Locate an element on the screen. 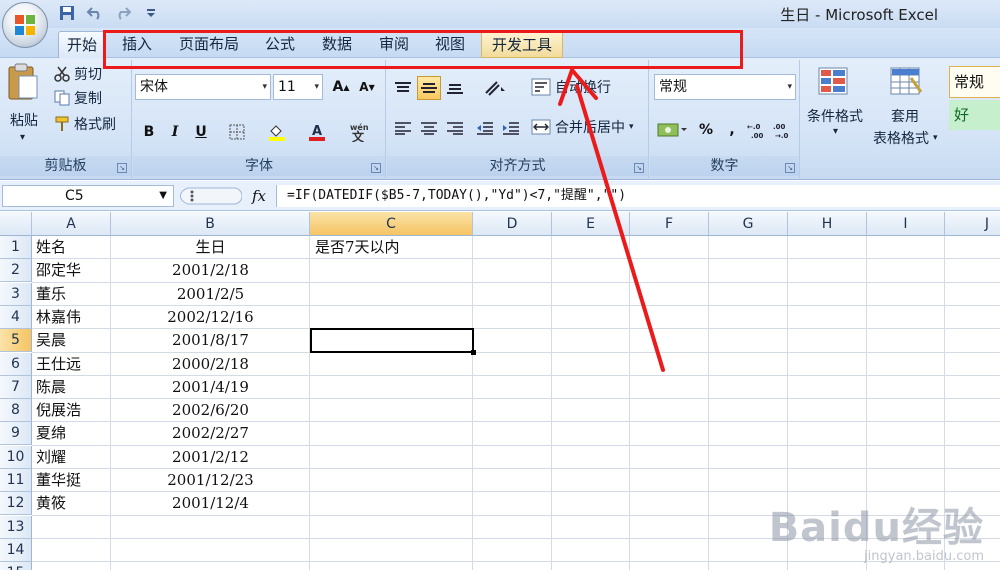 The width and height of the screenshot is (1000, 570). watermark-brand: Baidu经验 is located at coordinates (876, 528).